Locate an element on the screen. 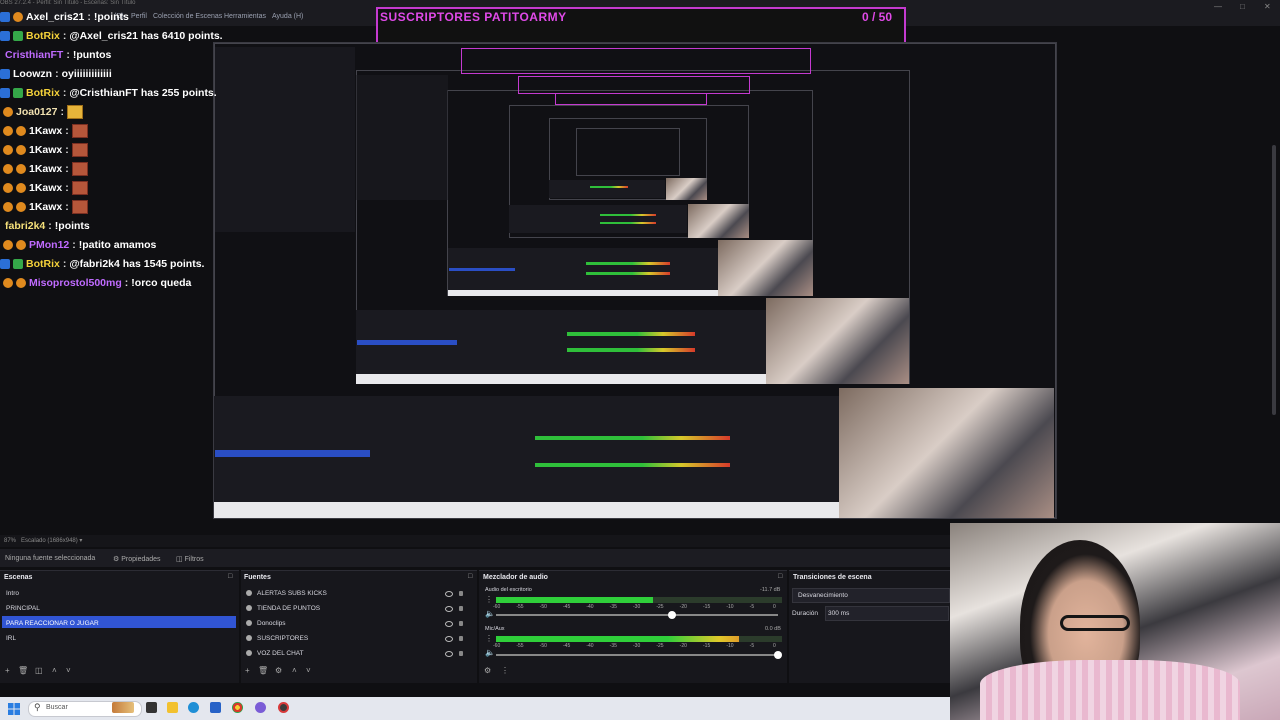 The width and height of the screenshot is (1280, 720). chat-text: !puntos is located at coordinates (92, 55).